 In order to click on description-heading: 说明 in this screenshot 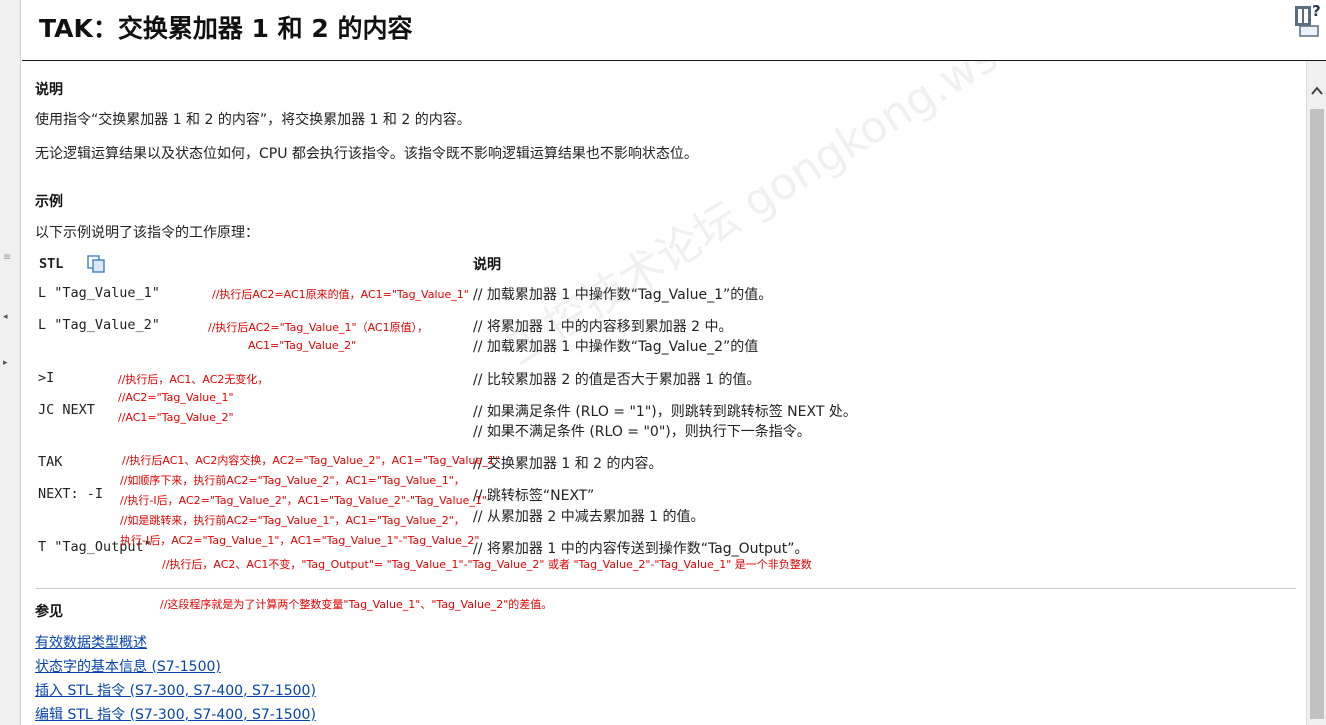, I will do `click(49, 90)`.